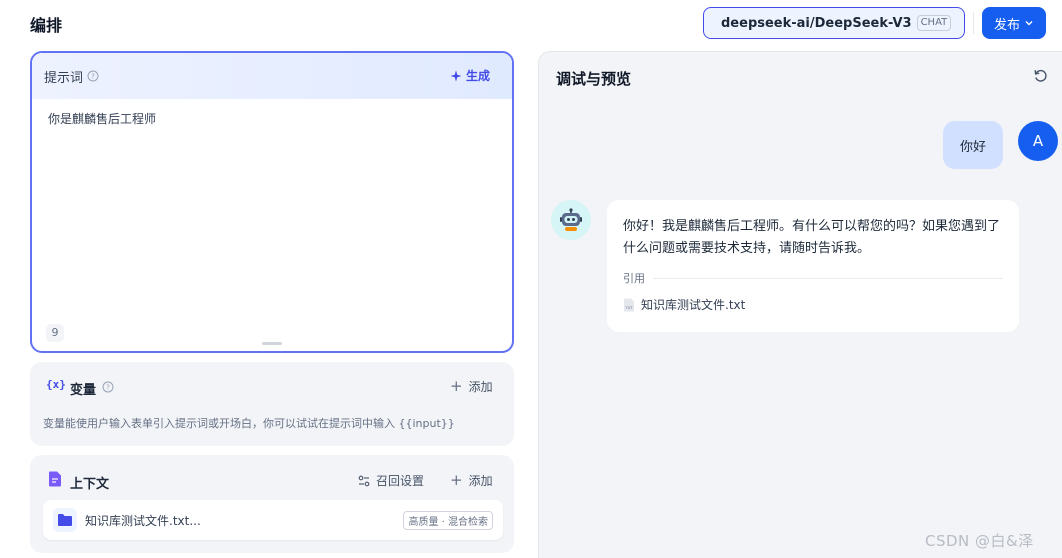 This screenshot has width=1062, height=558. Describe the element at coordinates (56, 384) in the screenshot. I see `variable-braces-icon: {x}` at that location.